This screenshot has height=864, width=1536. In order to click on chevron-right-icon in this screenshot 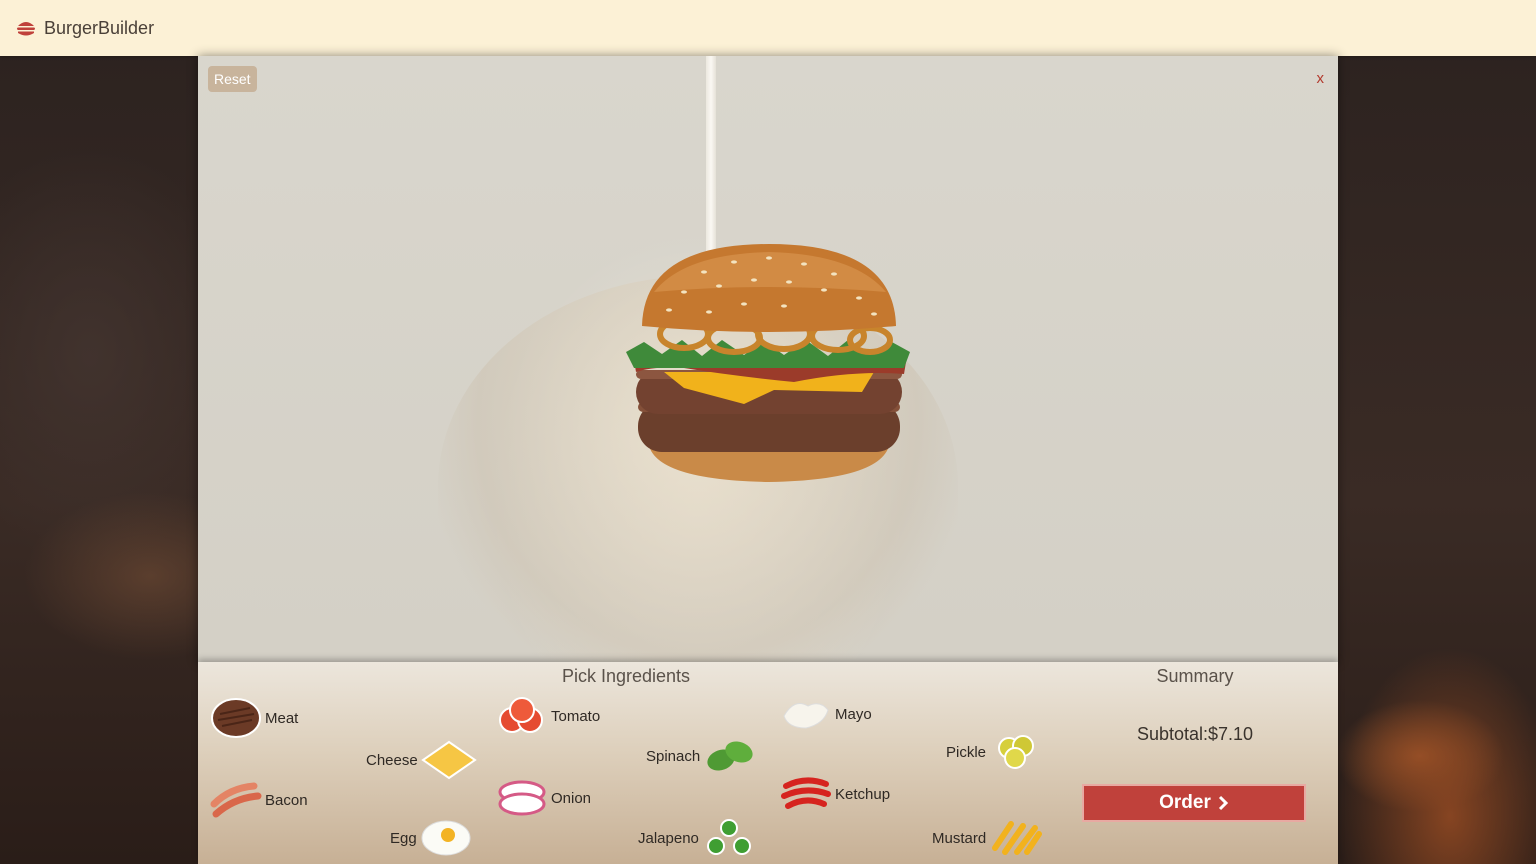, I will do `click(1223, 803)`.